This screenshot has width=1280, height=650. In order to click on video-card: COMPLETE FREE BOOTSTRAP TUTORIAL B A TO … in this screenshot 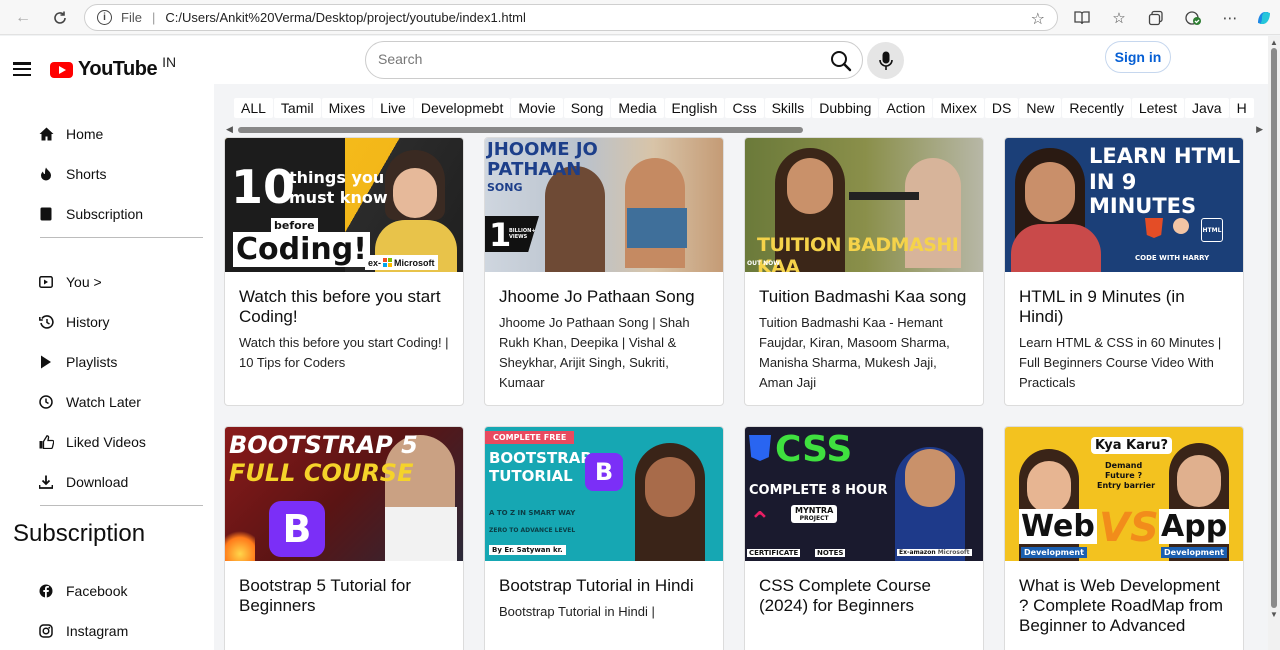, I will do `click(604, 538)`.